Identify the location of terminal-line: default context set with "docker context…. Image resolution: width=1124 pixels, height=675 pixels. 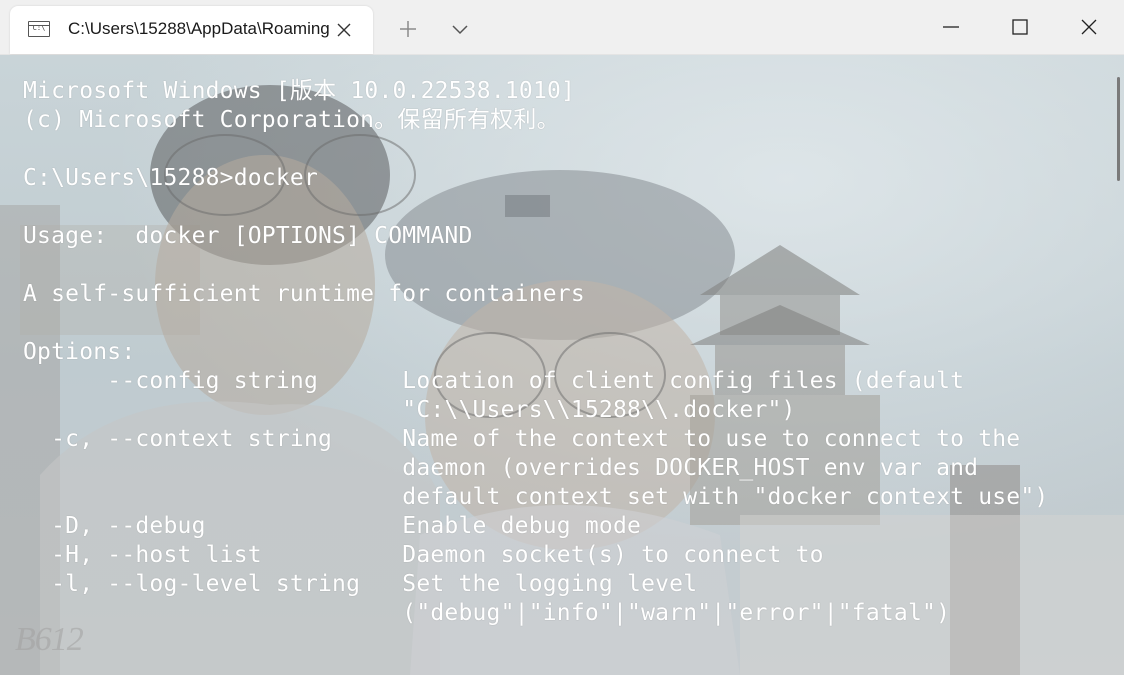
(536, 497).